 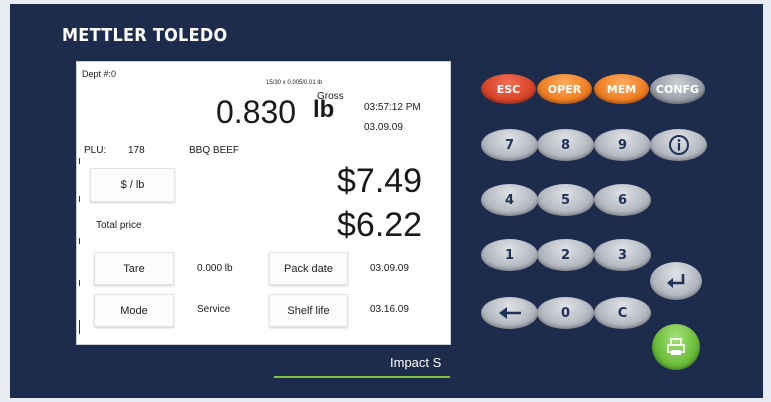 I want to click on tare-value: 0.000 lb, so click(x=215, y=268).